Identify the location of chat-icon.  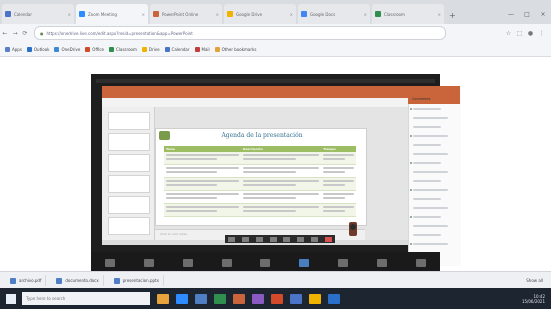
(265, 262).